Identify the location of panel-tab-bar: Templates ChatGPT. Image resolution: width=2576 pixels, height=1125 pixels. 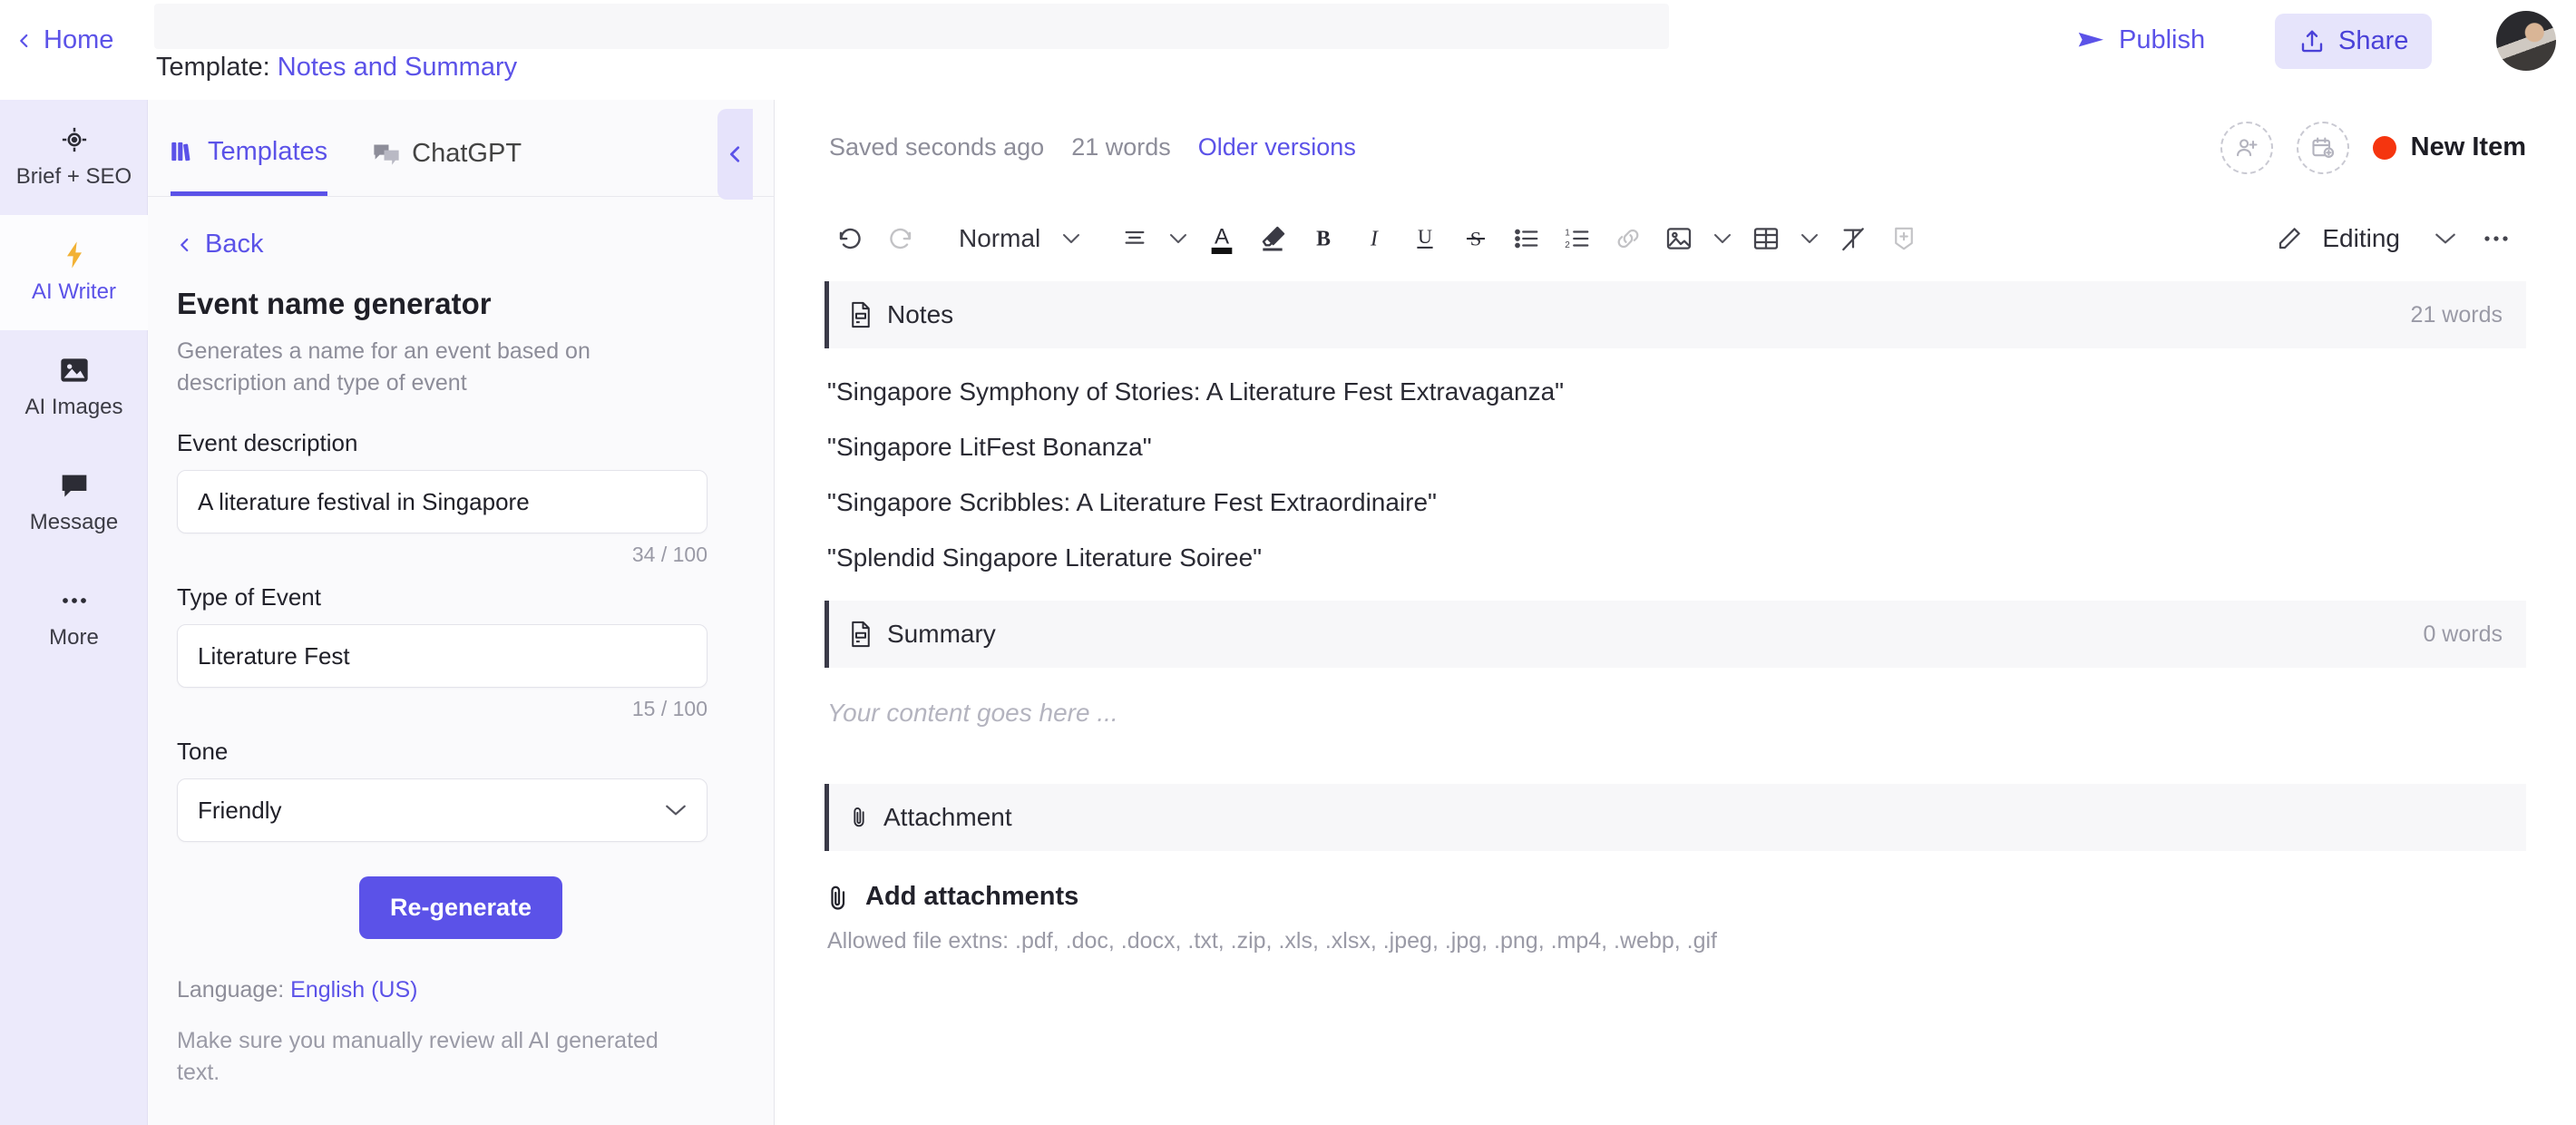
(461, 148).